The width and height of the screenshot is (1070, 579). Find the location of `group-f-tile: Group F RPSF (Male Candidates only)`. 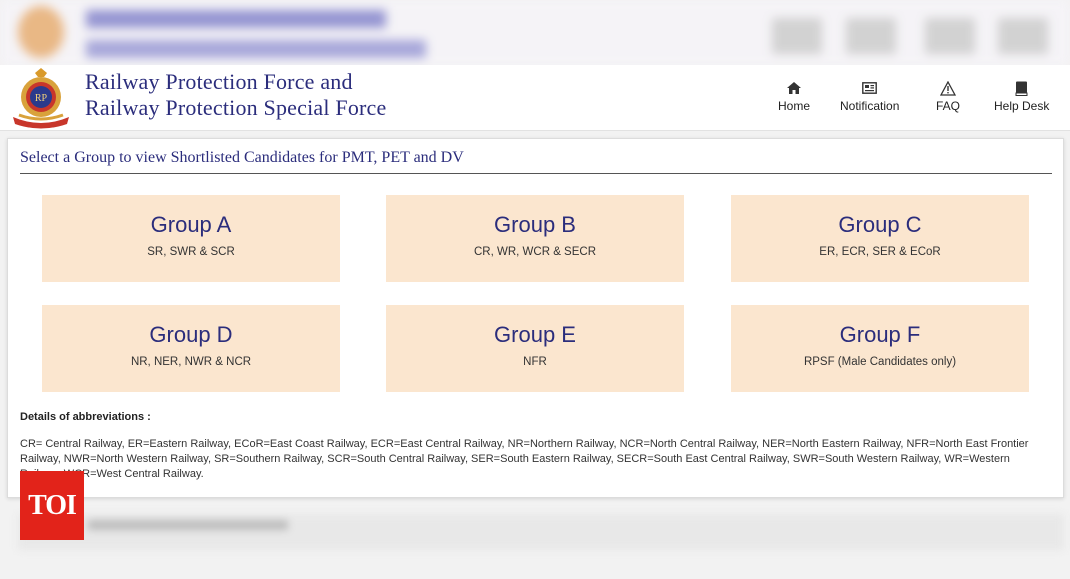

group-f-tile: Group F RPSF (Male Candidates only) is located at coordinates (880, 348).